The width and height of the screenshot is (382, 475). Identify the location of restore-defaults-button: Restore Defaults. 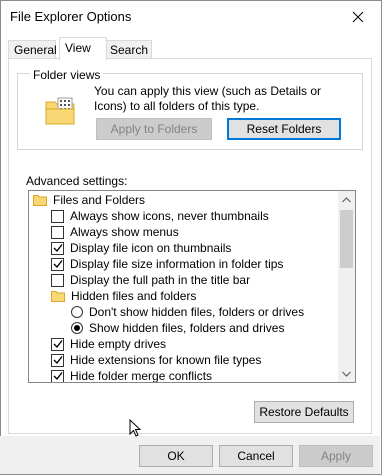
(304, 412).